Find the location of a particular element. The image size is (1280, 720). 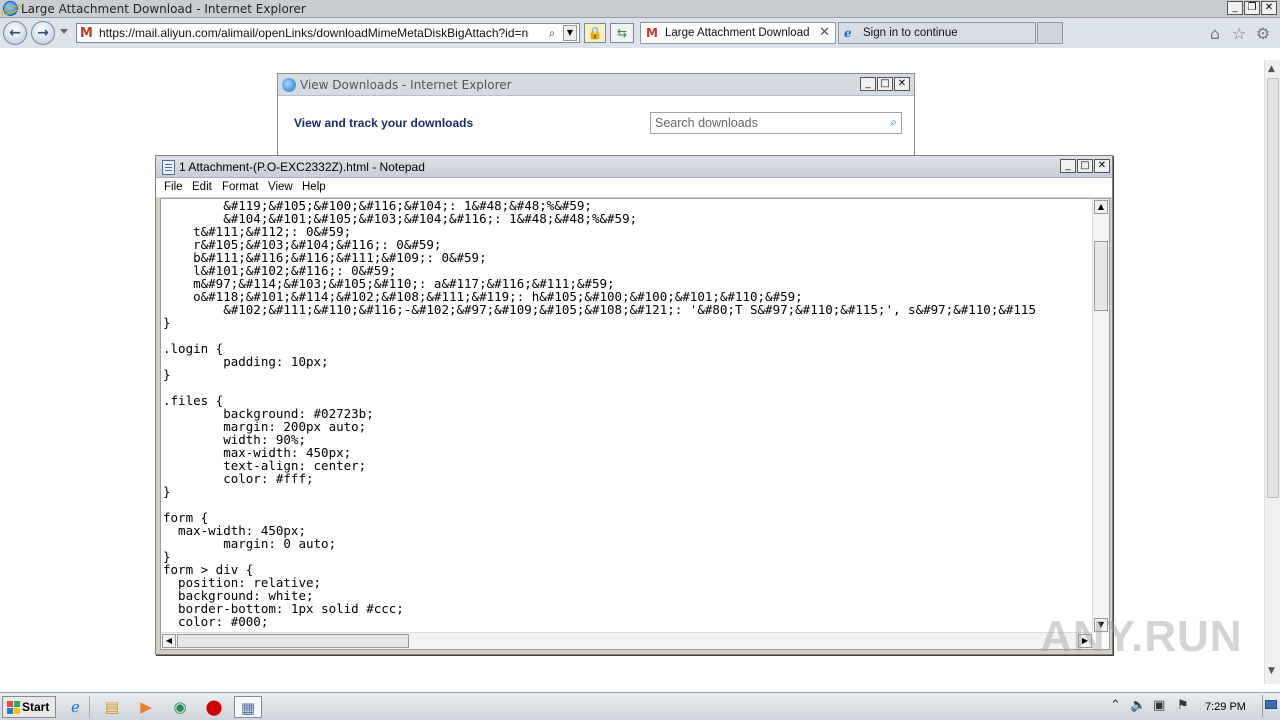

history-dropdown-icon is located at coordinates (64, 31).